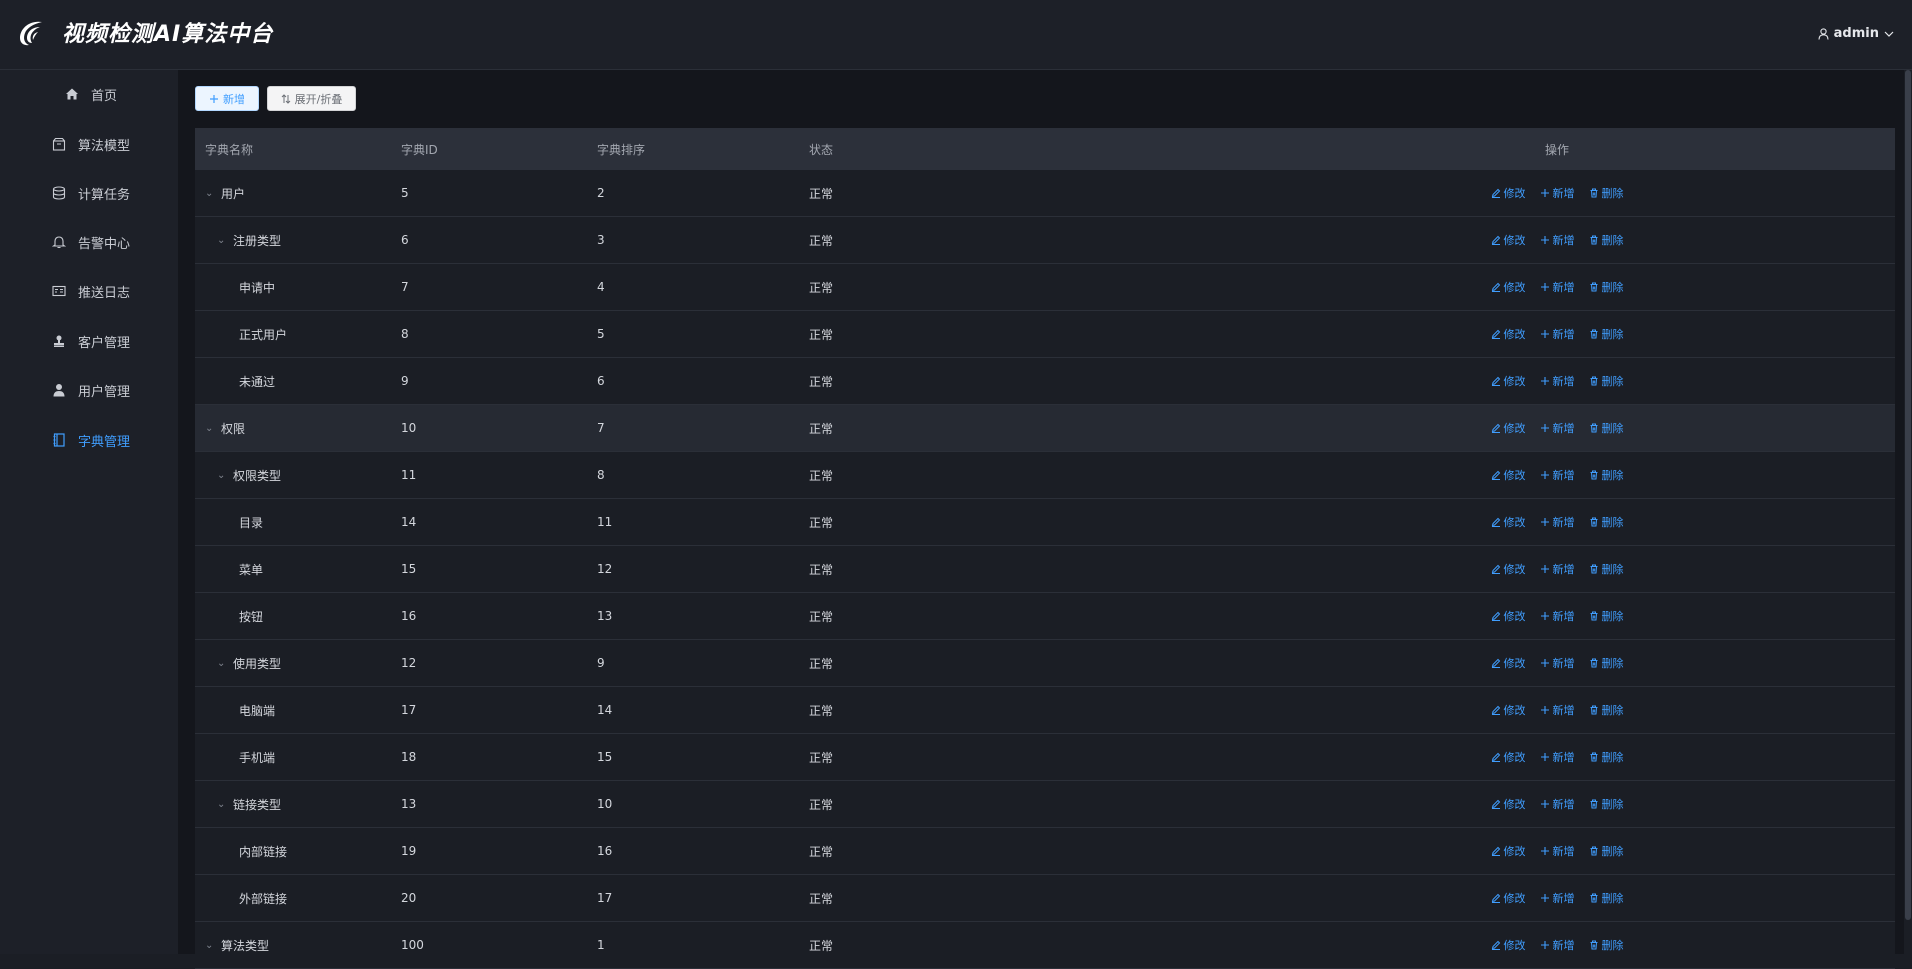 The width and height of the screenshot is (1912, 969). I want to click on table-row: 电脑端 17 14 正常 修改 新增 删除, so click(1045, 710).